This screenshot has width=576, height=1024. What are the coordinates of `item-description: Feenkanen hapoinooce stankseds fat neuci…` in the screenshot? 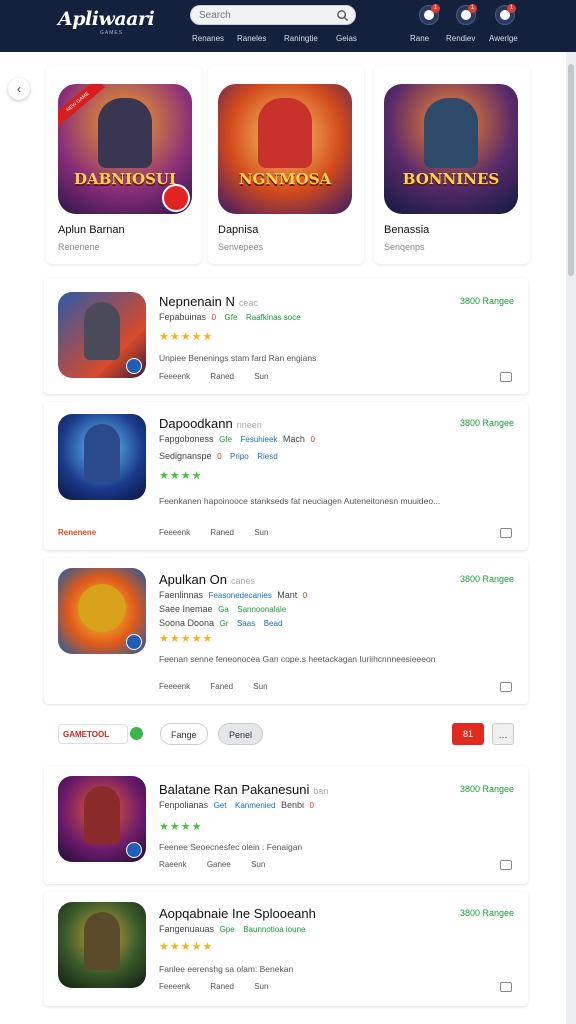 It's located at (300, 501).